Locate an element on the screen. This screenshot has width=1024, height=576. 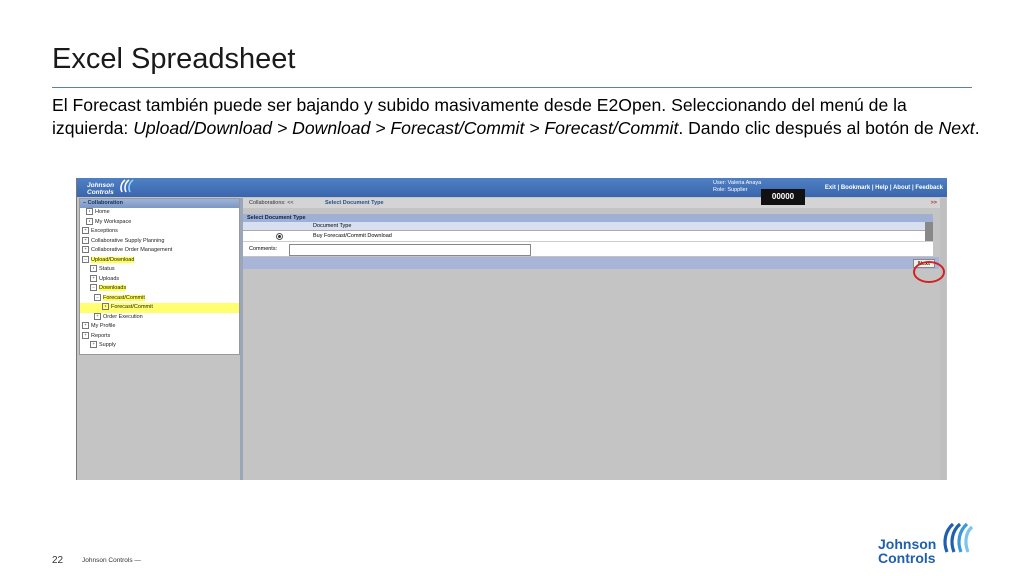
footer-company: Johnson Controls — is located at coordinates (111, 560).